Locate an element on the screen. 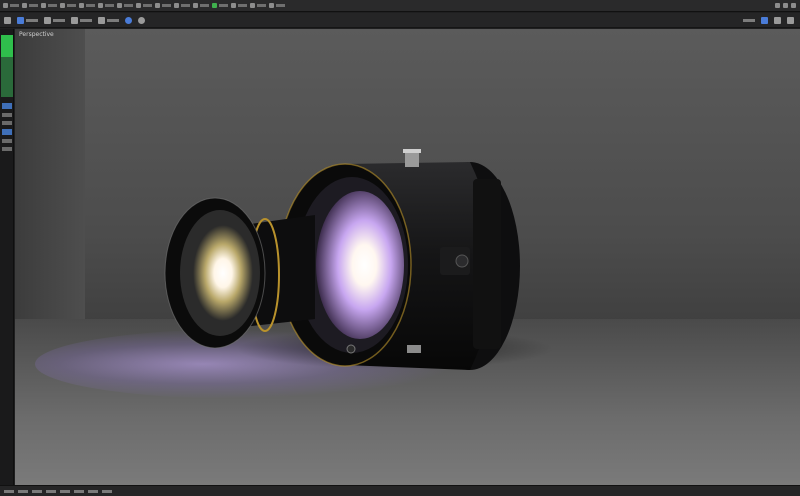 The height and width of the screenshot is (496, 800). tool-view-c is located at coordinates (777, 20).